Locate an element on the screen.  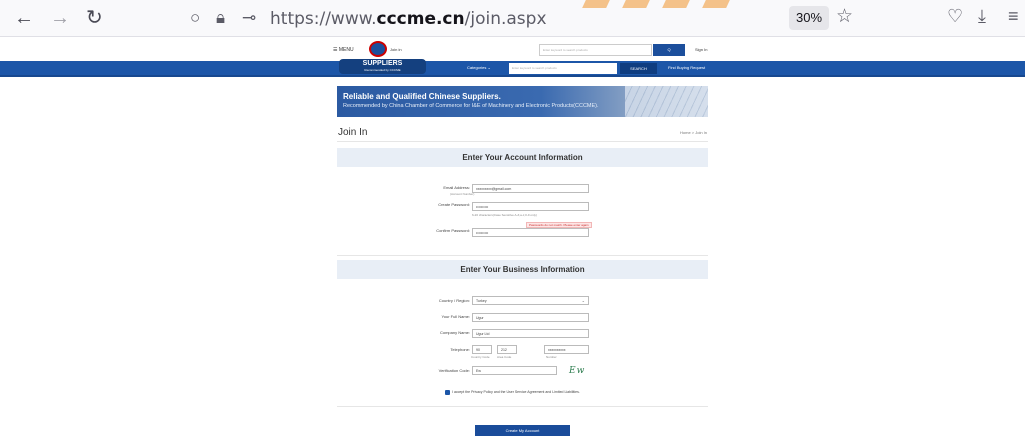
url-bar: ○ 🔒︎ ⊸ https://www.cccme.cn/join.aspx is located at coordinates (526, 19).